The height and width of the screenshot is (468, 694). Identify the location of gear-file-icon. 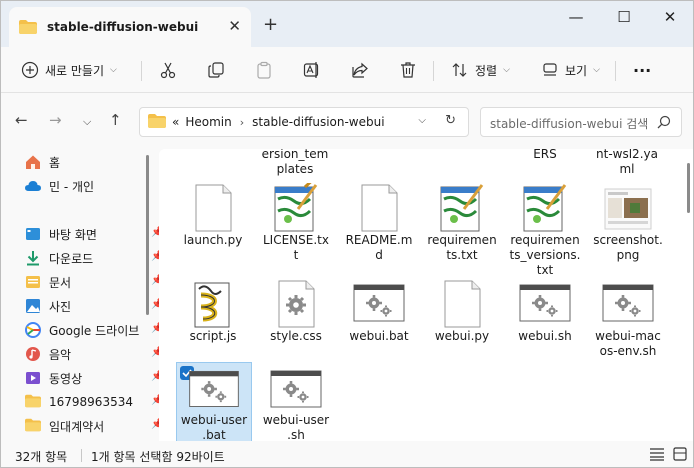
(296, 304).